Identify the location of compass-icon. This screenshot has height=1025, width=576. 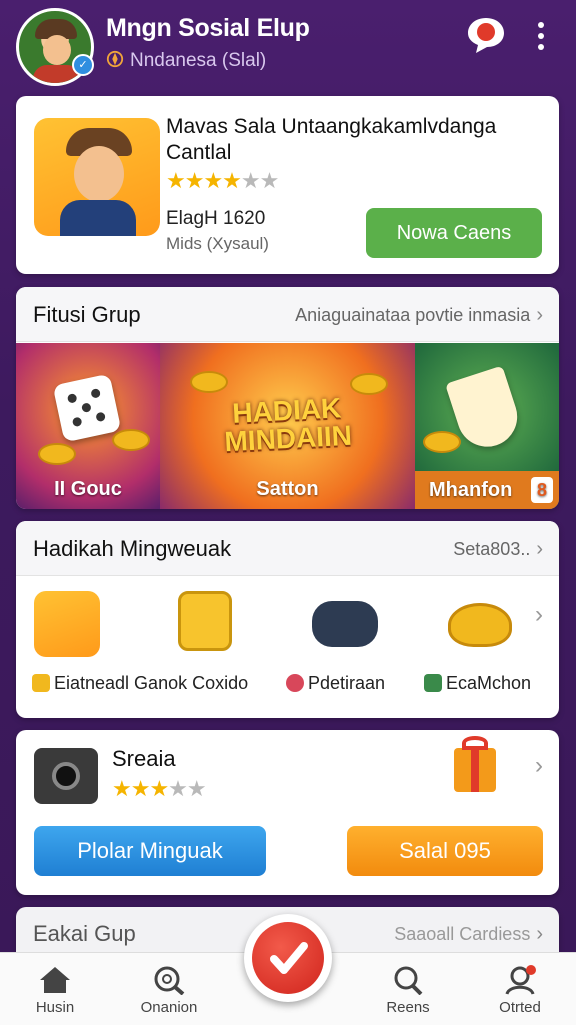
(115, 59).